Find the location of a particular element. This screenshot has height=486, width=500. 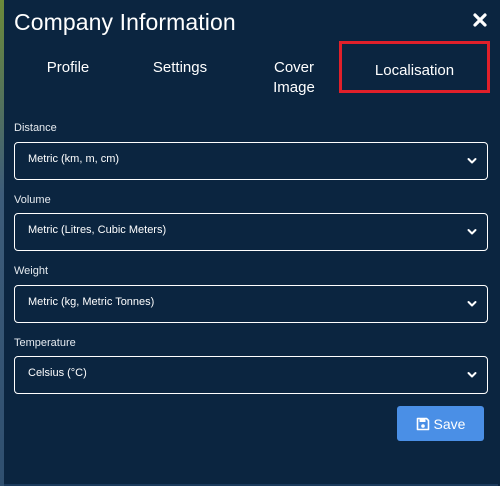

temperature-select-value: Celsius (°C) is located at coordinates (57, 373).